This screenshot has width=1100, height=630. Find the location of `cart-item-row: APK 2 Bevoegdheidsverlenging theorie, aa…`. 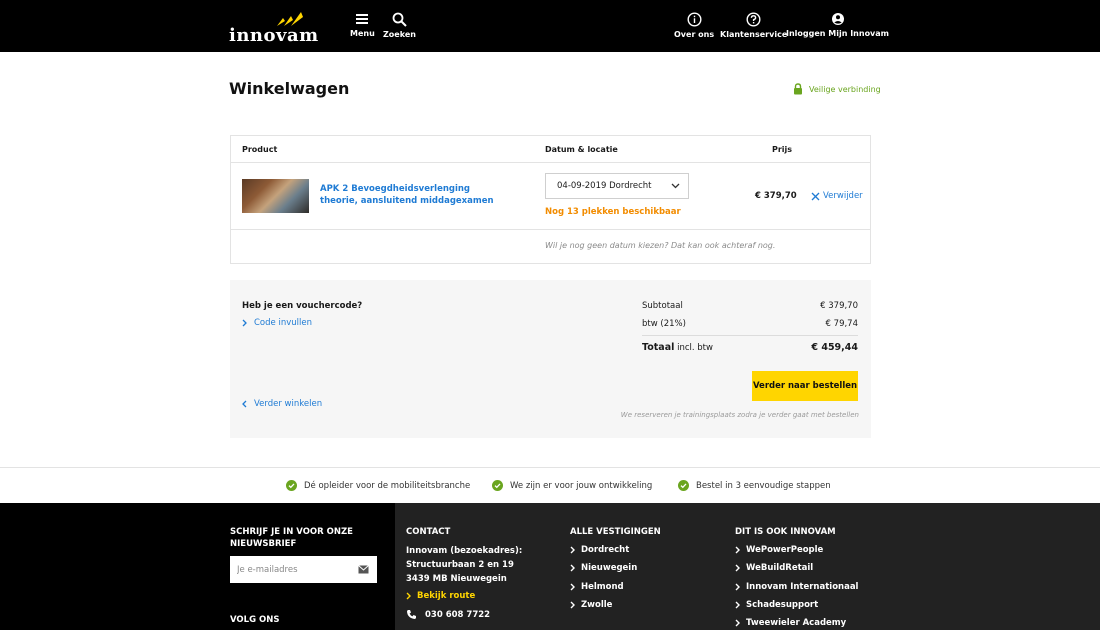

cart-item-row: APK 2 Bevoegdheidsverlenging theorie, aa… is located at coordinates (550, 196).